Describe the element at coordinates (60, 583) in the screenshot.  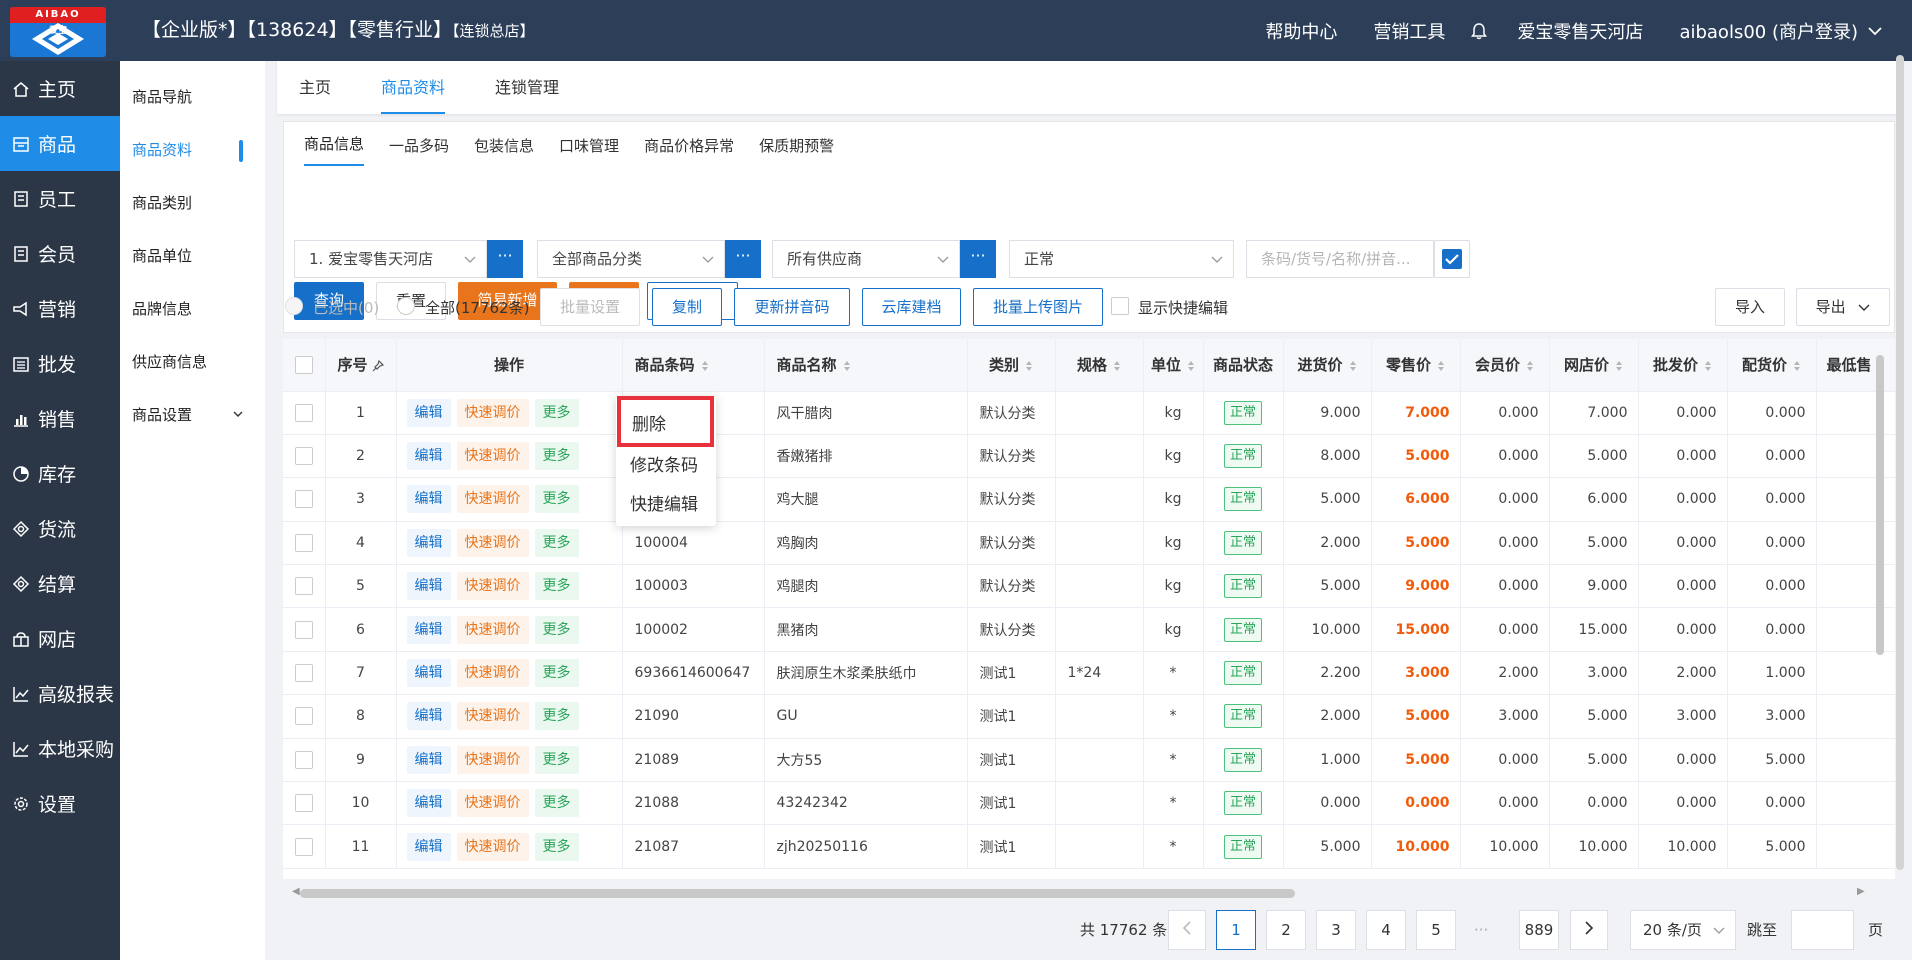
I see `sidebar-item-9: 结算` at that location.